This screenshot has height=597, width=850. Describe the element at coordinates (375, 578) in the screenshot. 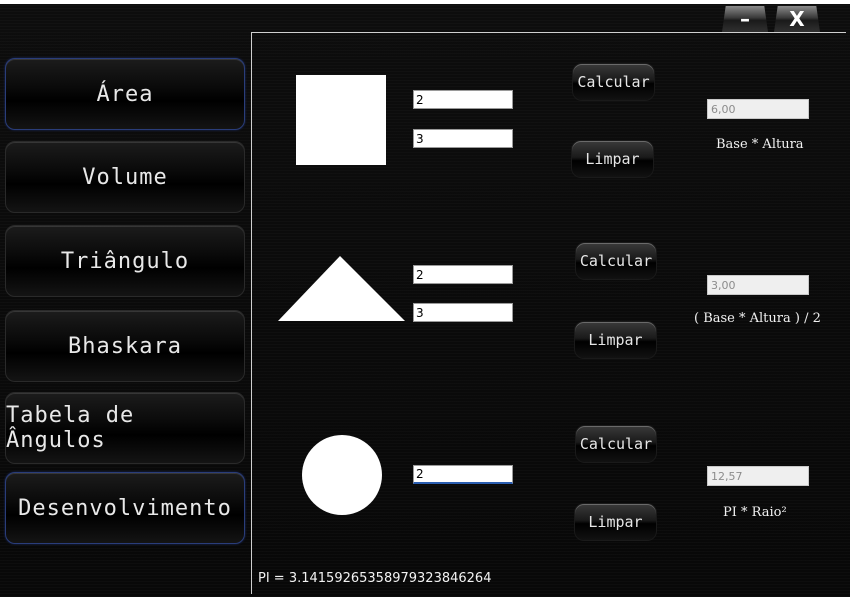

I see `pi-constant-label: PI = 3.14159265358979323846264` at that location.